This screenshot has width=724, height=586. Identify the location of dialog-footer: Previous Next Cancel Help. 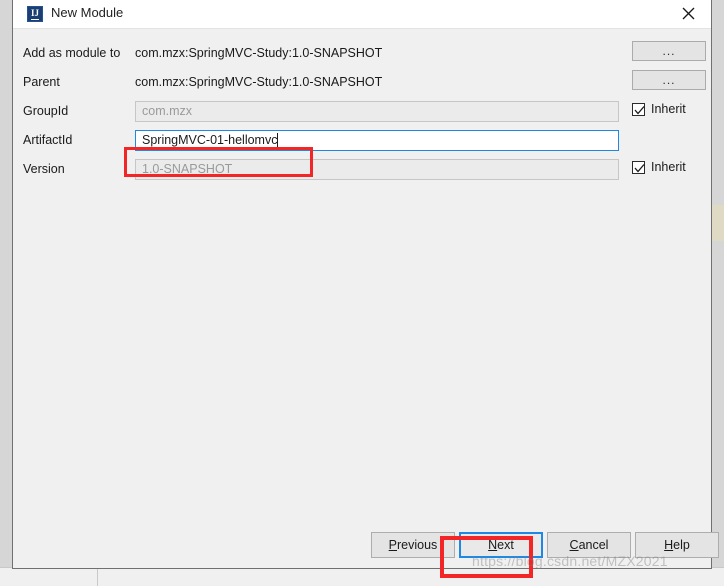
(366, 545).